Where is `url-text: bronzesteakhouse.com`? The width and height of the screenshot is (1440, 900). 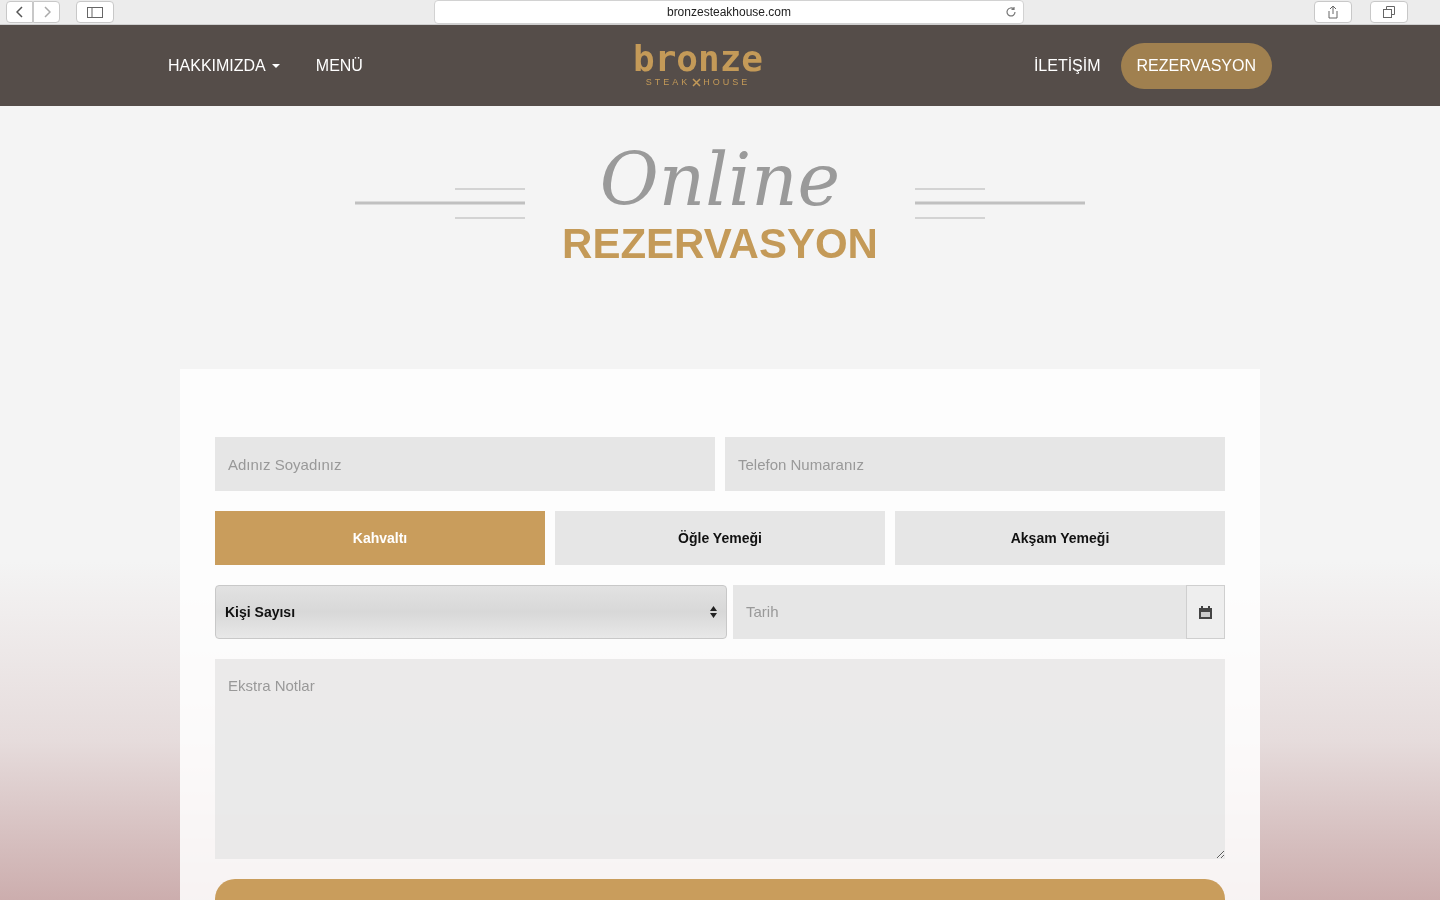
url-text: bronzesteakhouse.com is located at coordinates (729, 12).